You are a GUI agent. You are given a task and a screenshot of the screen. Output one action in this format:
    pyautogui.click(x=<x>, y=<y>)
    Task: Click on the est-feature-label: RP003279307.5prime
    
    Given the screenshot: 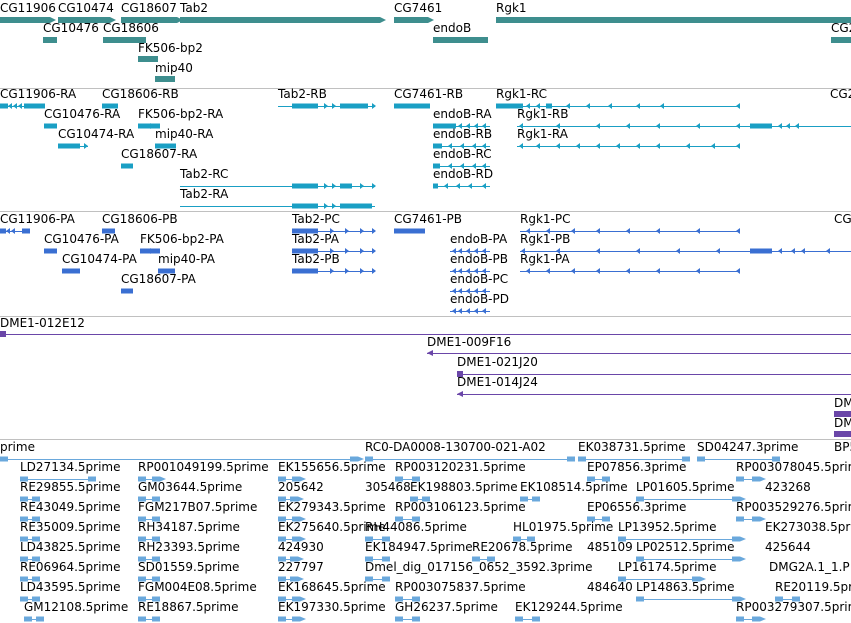 What is the action you would take?
    pyautogui.click(x=793, y=607)
    